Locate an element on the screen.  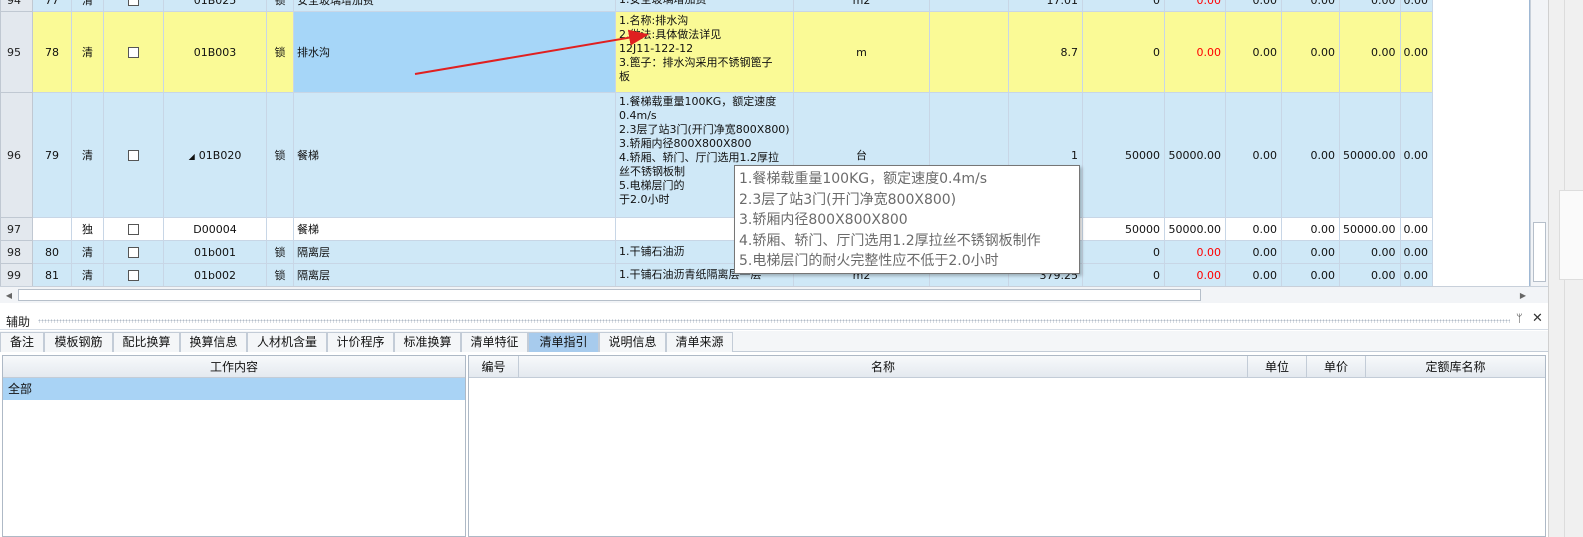
cell-code: 01b001 is located at coordinates (215, 252).